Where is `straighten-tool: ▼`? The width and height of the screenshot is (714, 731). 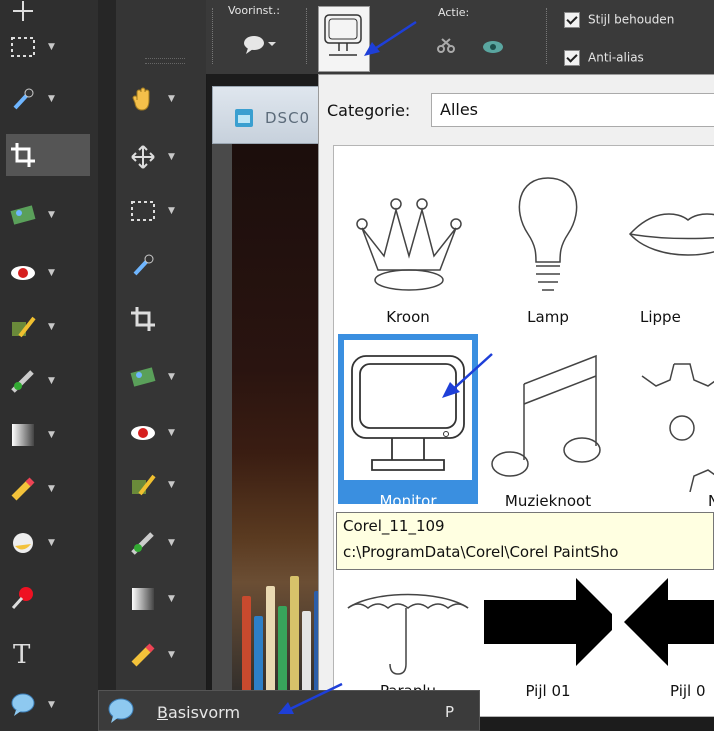 straighten-tool: ▼ is located at coordinates (41, 215).